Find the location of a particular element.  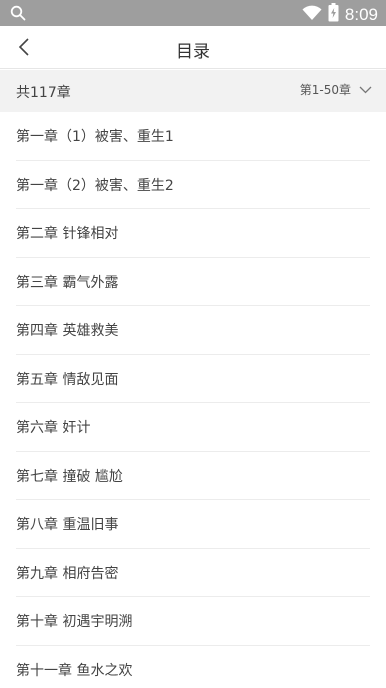

chapter-title: 第五章 情敌见面 is located at coordinates (67, 379).